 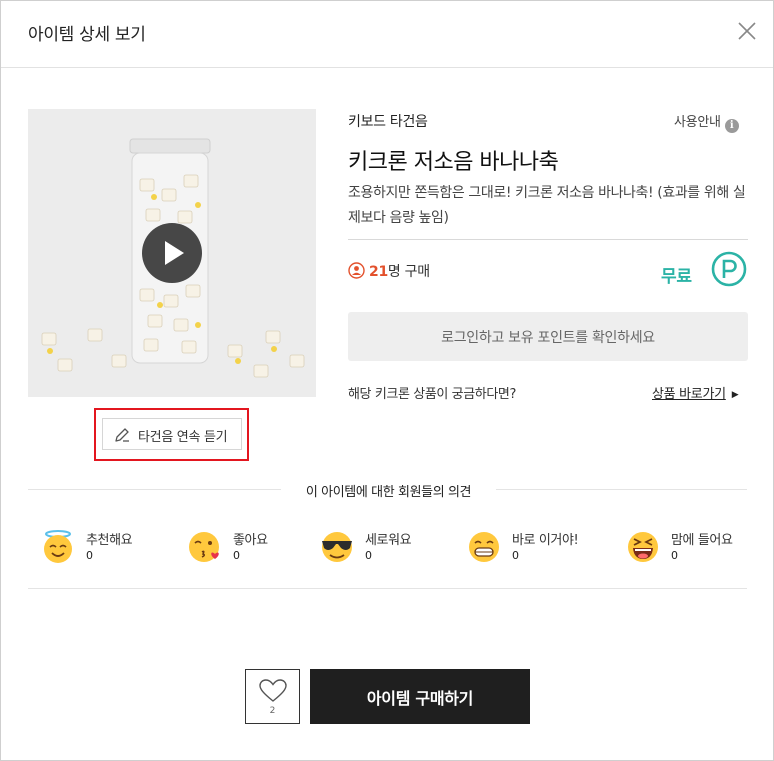 I want to click on info-divider, so click(x=548, y=239).